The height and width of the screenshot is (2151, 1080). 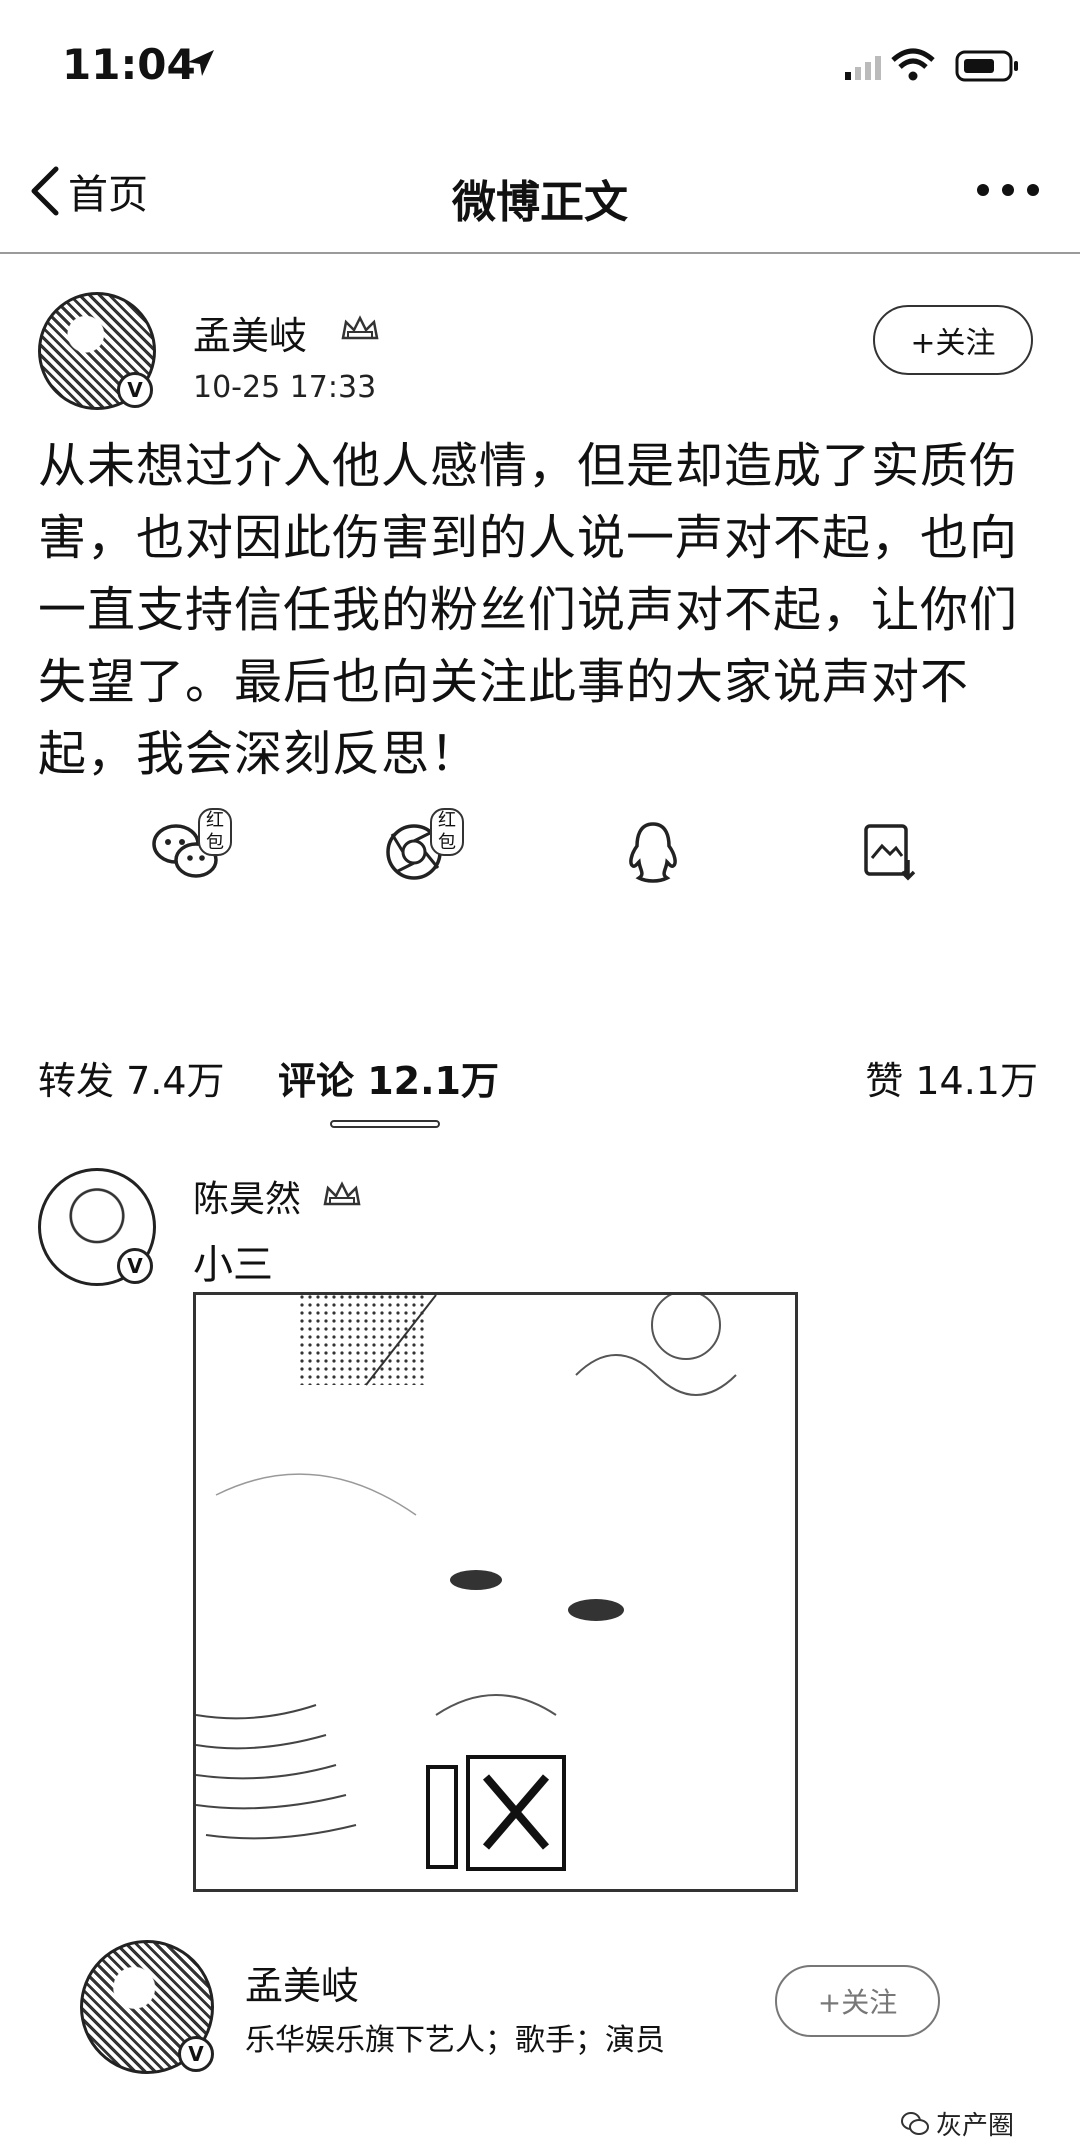 I want to click on comment-text: 小三, so click(x=233, y=1265).